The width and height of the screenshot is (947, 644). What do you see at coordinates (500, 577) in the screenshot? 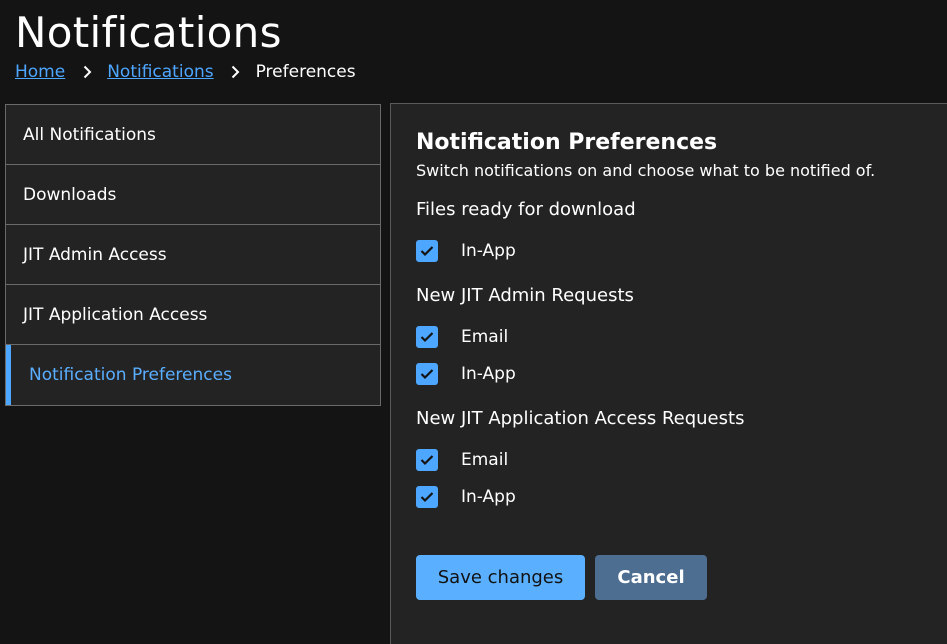
I see `save-changes-button: Save changes` at bounding box center [500, 577].